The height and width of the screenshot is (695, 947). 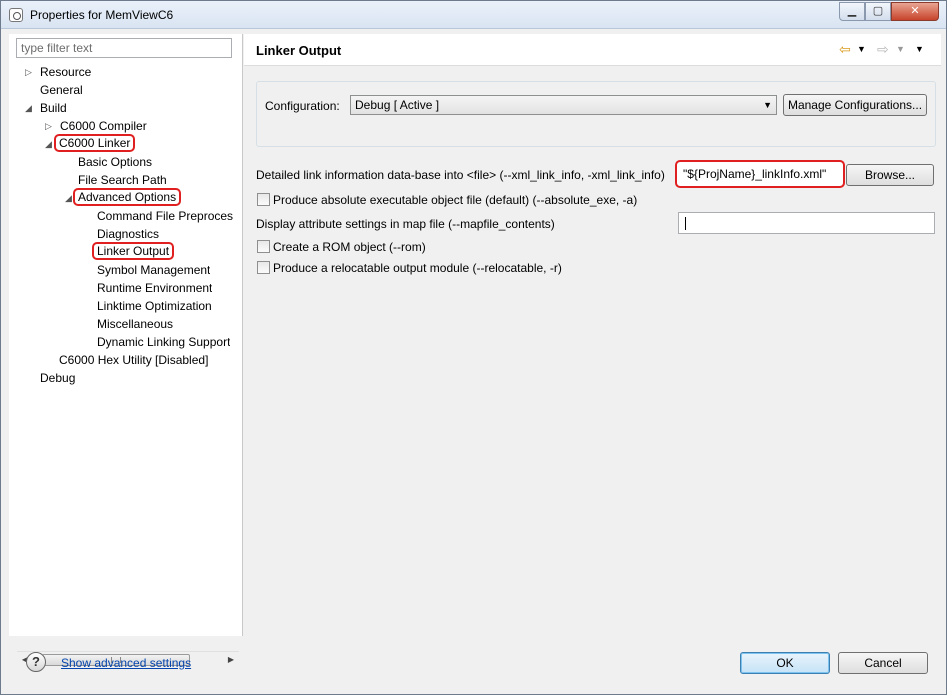 I want to click on tree-item-symbol-management: Symbol Management, so click(x=153, y=270).